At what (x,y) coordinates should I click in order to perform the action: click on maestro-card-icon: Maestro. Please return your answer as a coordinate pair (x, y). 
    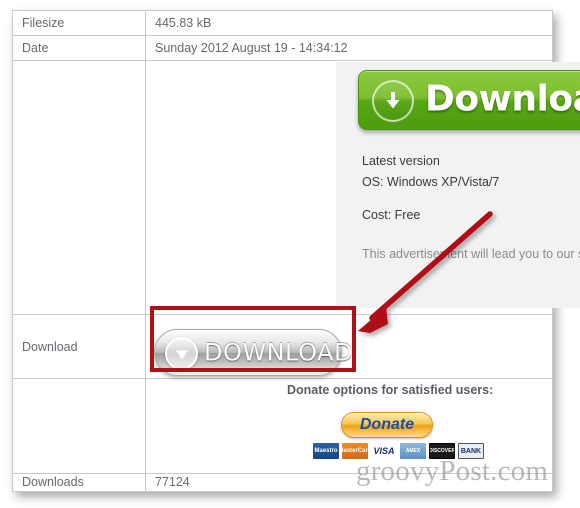
    Looking at the image, I should click on (326, 451).